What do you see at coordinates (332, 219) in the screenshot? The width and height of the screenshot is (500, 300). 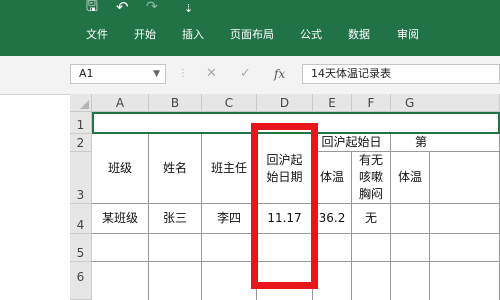 I see `cell-e4: 36.2` at bounding box center [332, 219].